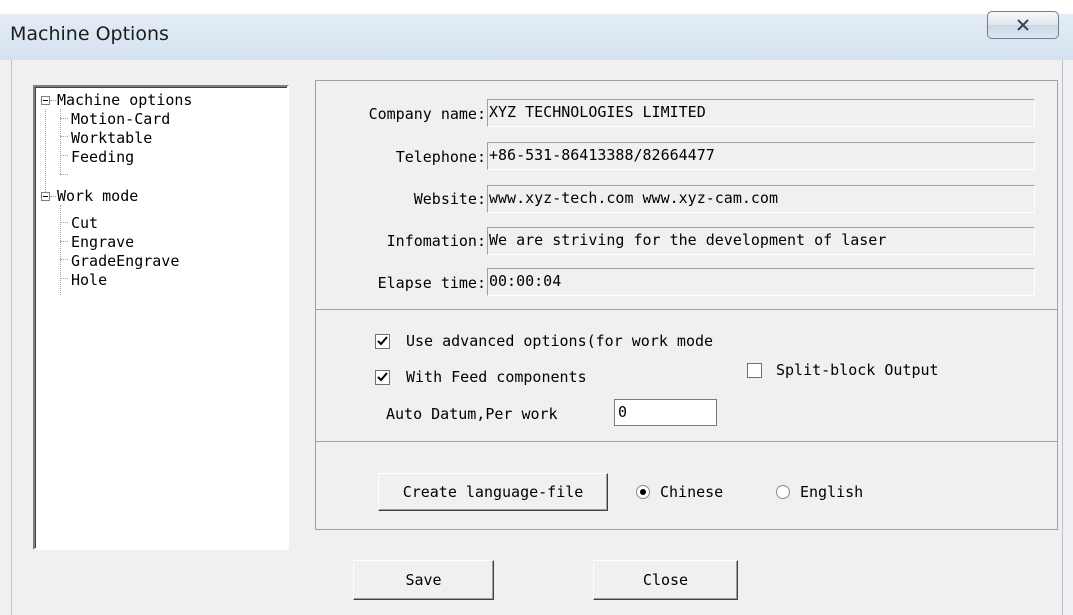 The image size is (1073, 615). Describe the element at coordinates (761, 113) in the screenshot. I see `company-name-value: XYZ TECHNOLOGIES LIMITED` at that location.